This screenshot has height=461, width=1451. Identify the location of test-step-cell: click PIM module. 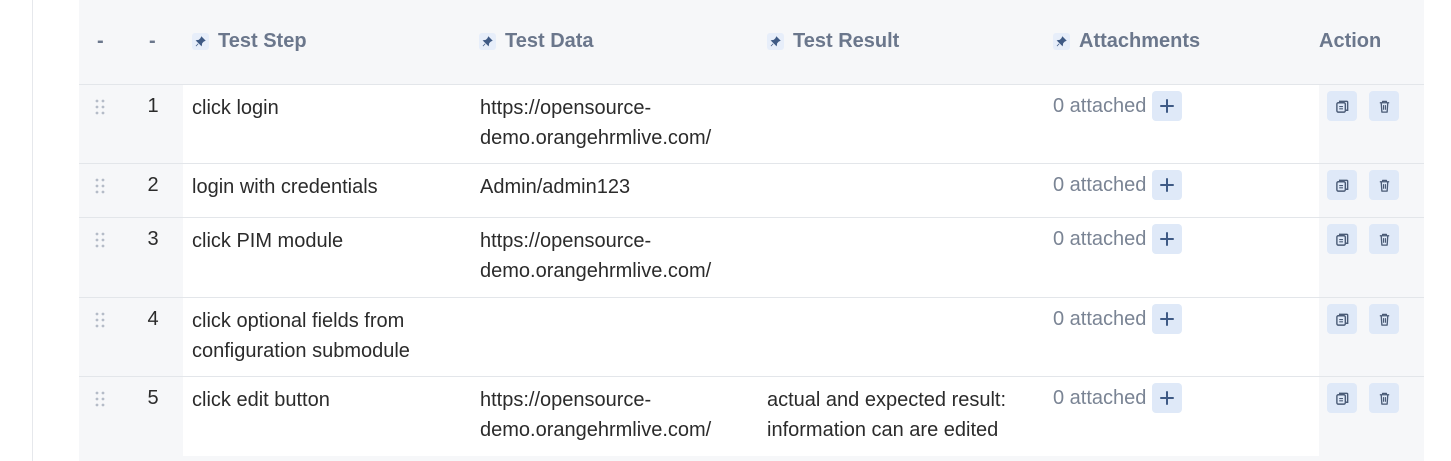
(327, 241).